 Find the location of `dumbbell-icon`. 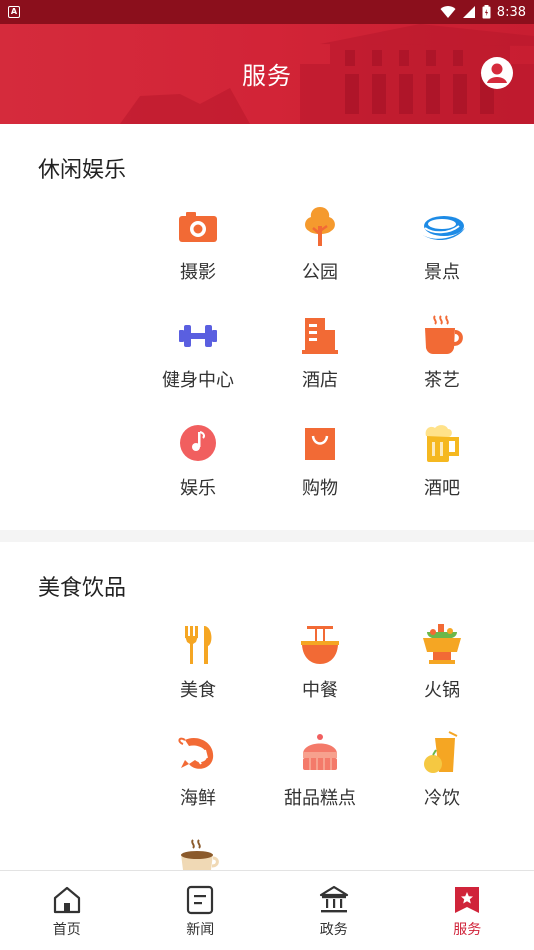

dumbbell-icon is located at coordinates (198, 336).